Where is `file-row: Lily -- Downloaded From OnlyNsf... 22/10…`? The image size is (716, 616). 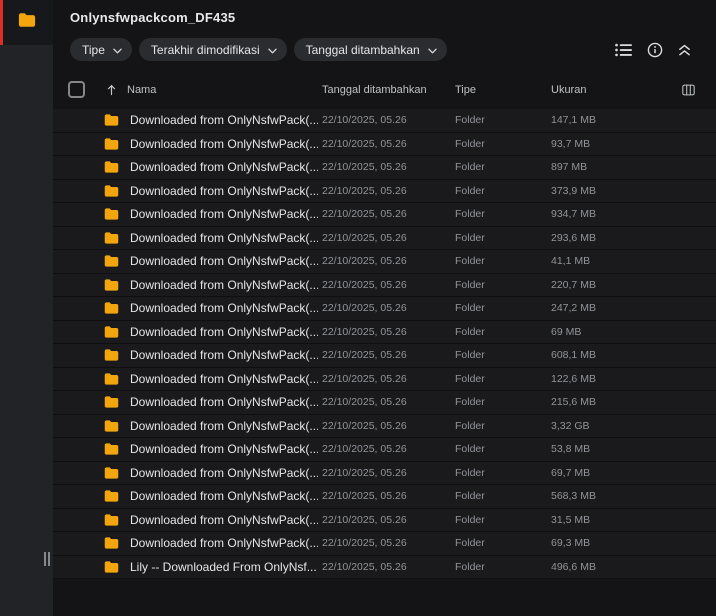 file-row: Lily -- Downloaded From OnlyNsf... 22/10… is located at coordinates (384, 567).